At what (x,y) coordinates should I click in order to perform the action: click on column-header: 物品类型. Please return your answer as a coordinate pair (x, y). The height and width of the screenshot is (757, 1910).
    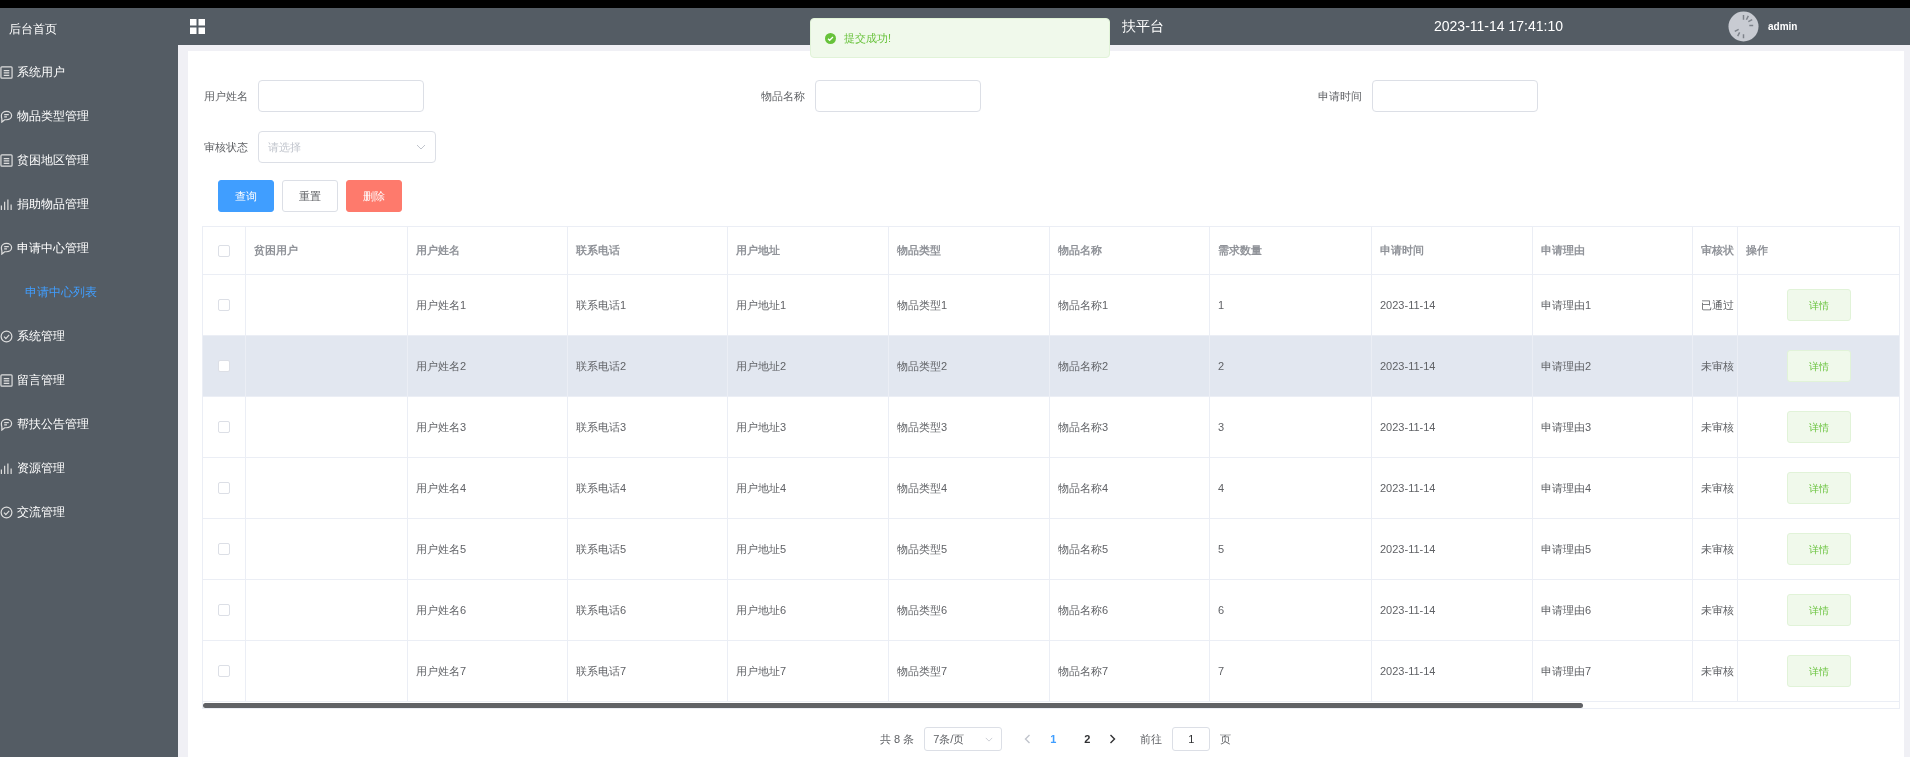
    Looking at the image, I should click on (919, 251).